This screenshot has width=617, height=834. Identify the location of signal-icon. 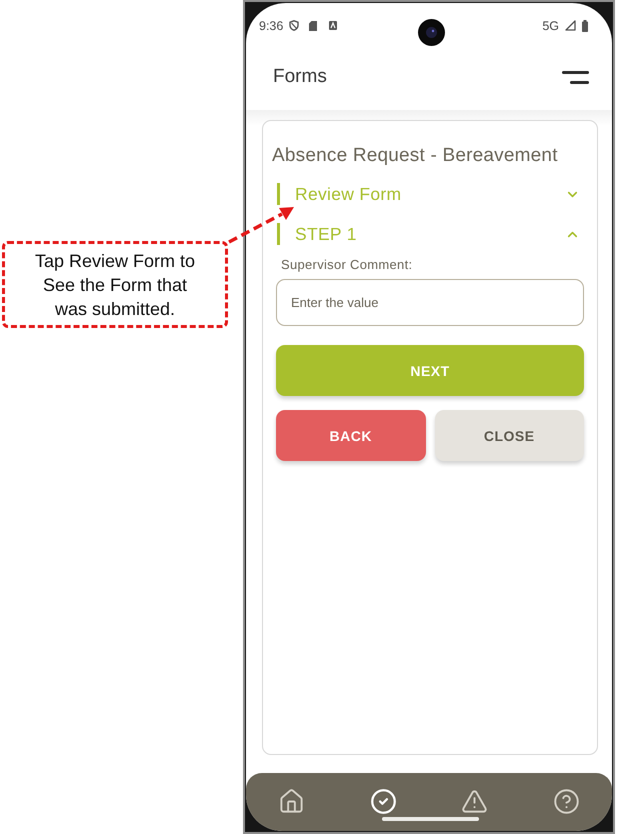
(570, 25).